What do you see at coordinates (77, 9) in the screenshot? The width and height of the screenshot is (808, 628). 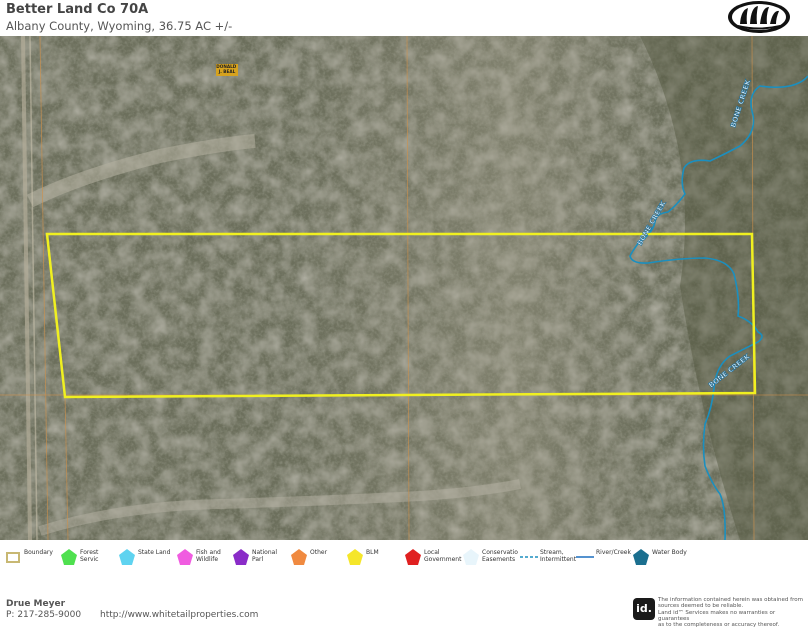 I see `map-title: Better Land Co 70A` at bounding box center [77, 9].